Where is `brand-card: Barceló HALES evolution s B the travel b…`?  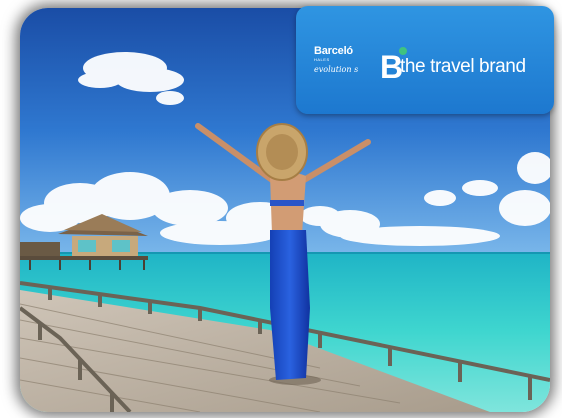
brand-card: Barceló HALES evolution s B the travel b… is located at coordinates (425, 60).